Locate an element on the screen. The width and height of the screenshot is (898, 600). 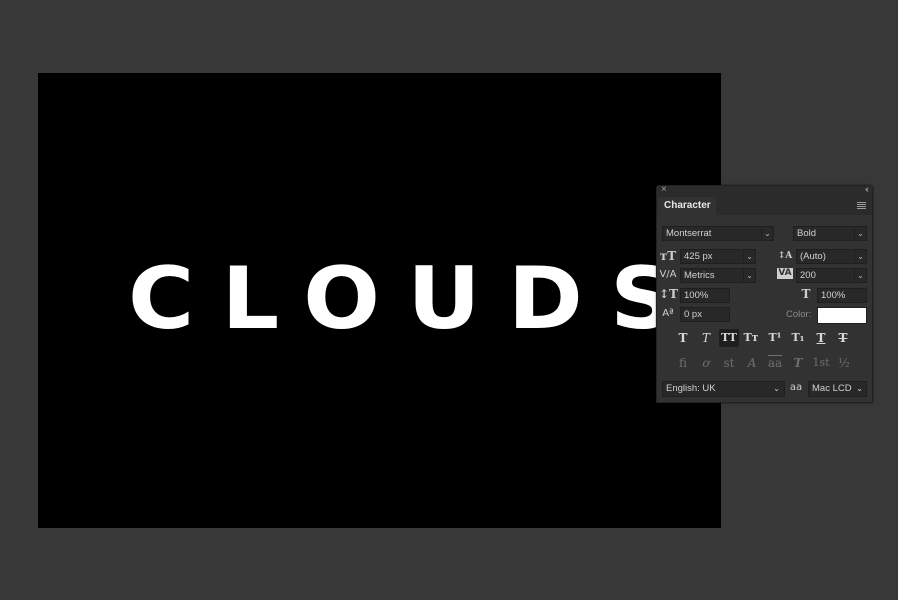
tracking-dropdown-icon: ⌄ is located at coordinates (860, 275).